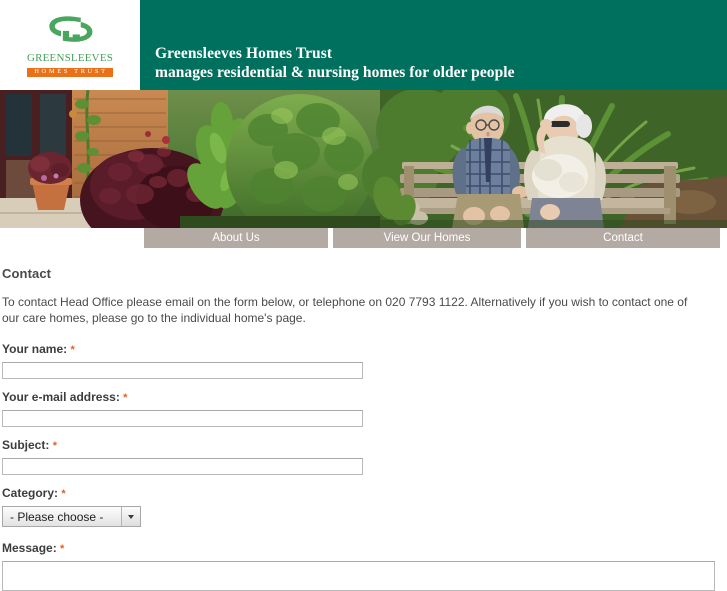 This screenshot has height=591, width=727. I want to click on category-select: - Please choose -, so click(71, 516).